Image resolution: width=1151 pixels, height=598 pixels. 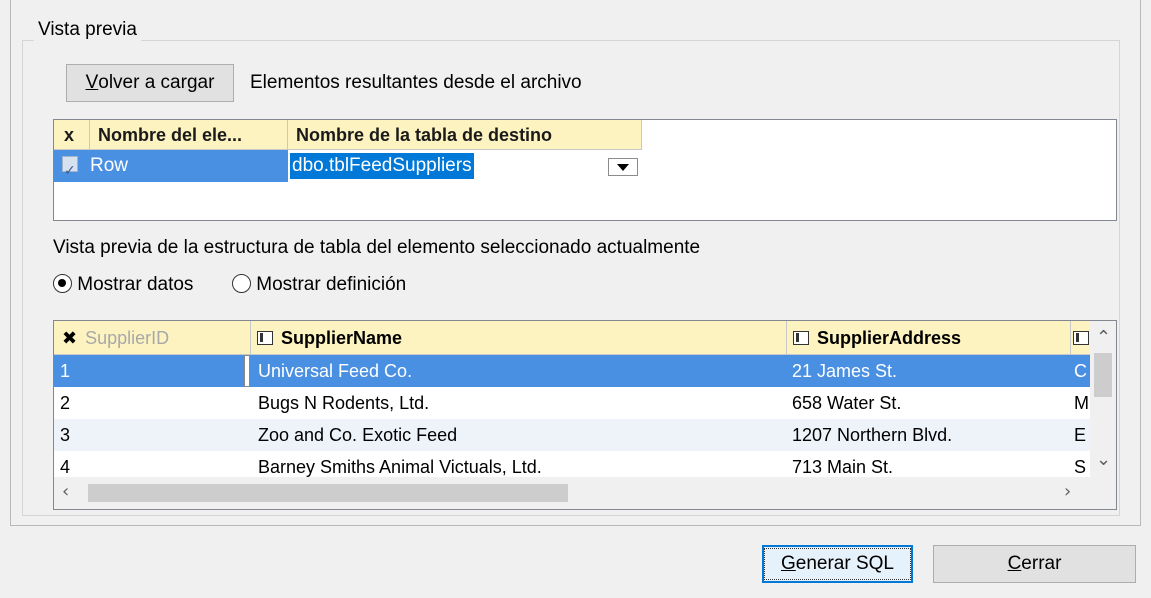 I want to click on cell-next: C, so click(x=1080, y=371).